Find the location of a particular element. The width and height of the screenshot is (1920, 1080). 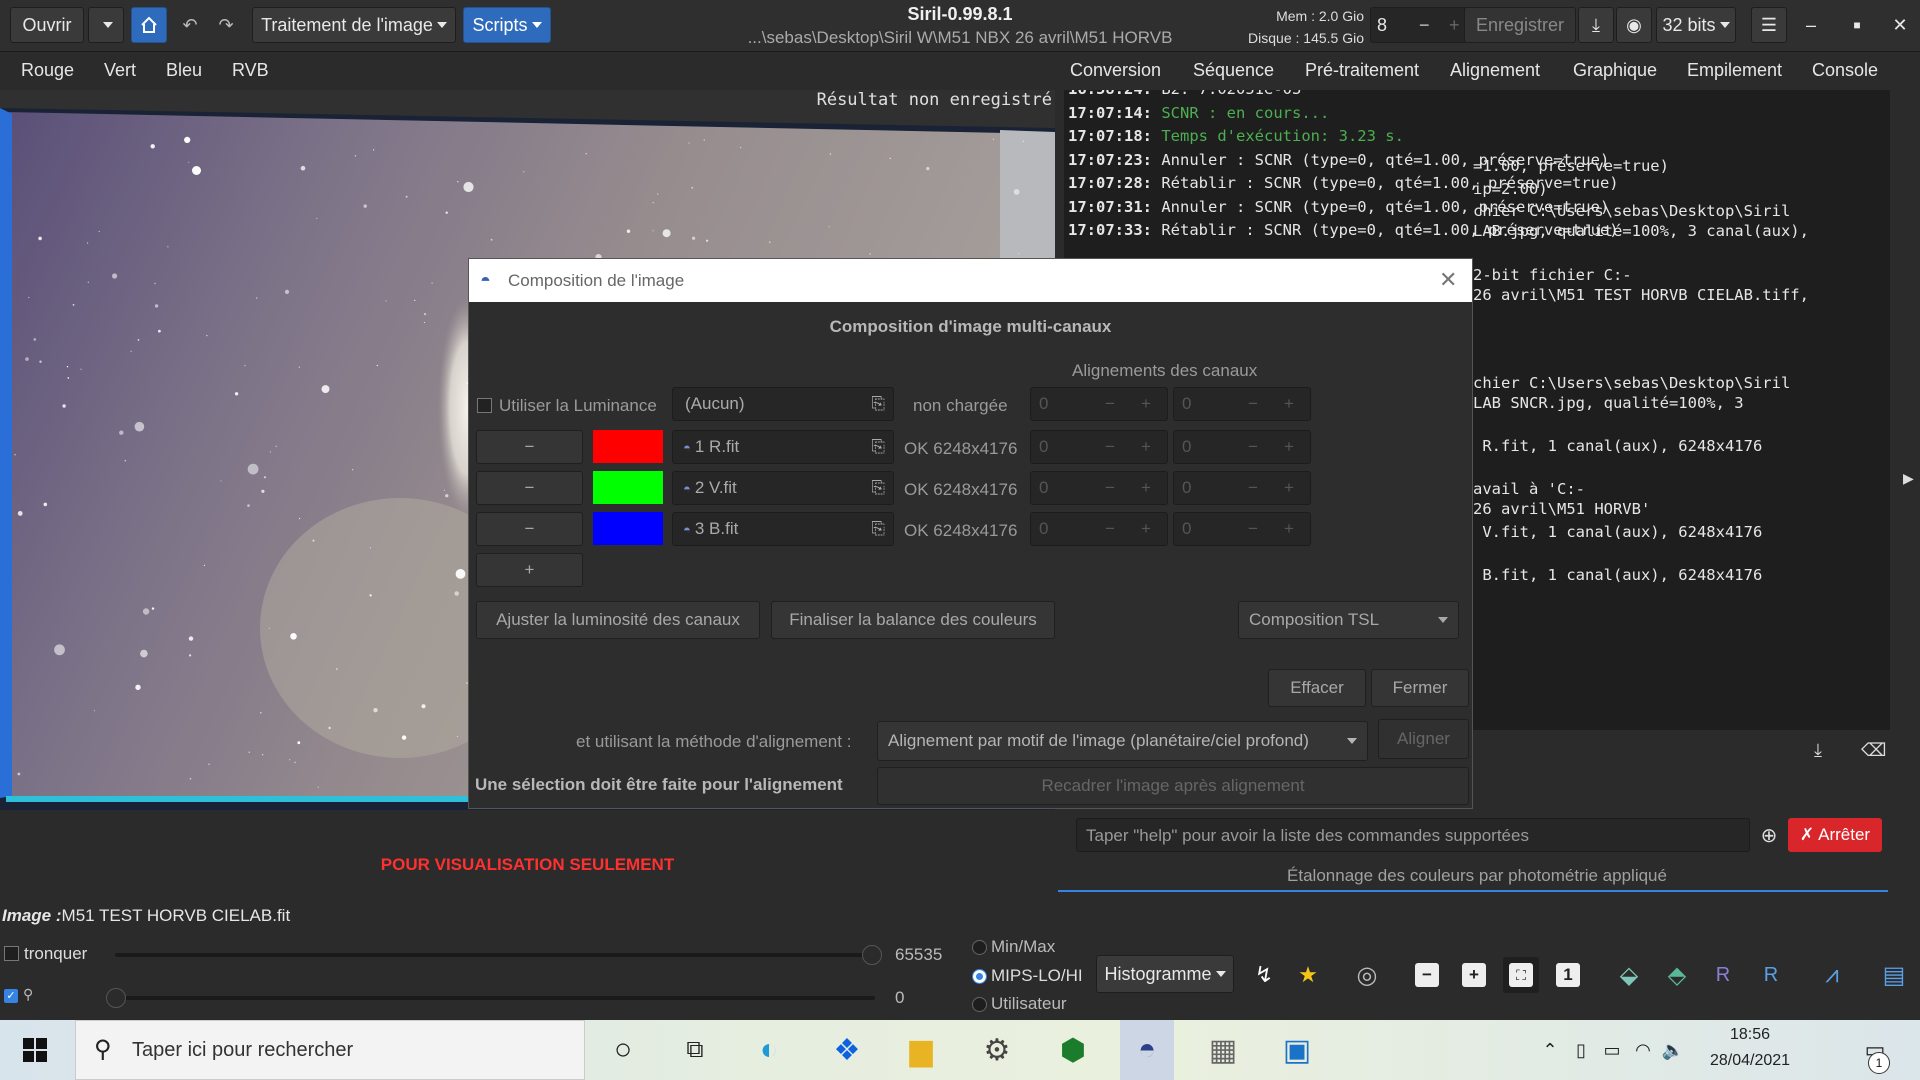

radio-minmax is located at coordinates (979, 947).